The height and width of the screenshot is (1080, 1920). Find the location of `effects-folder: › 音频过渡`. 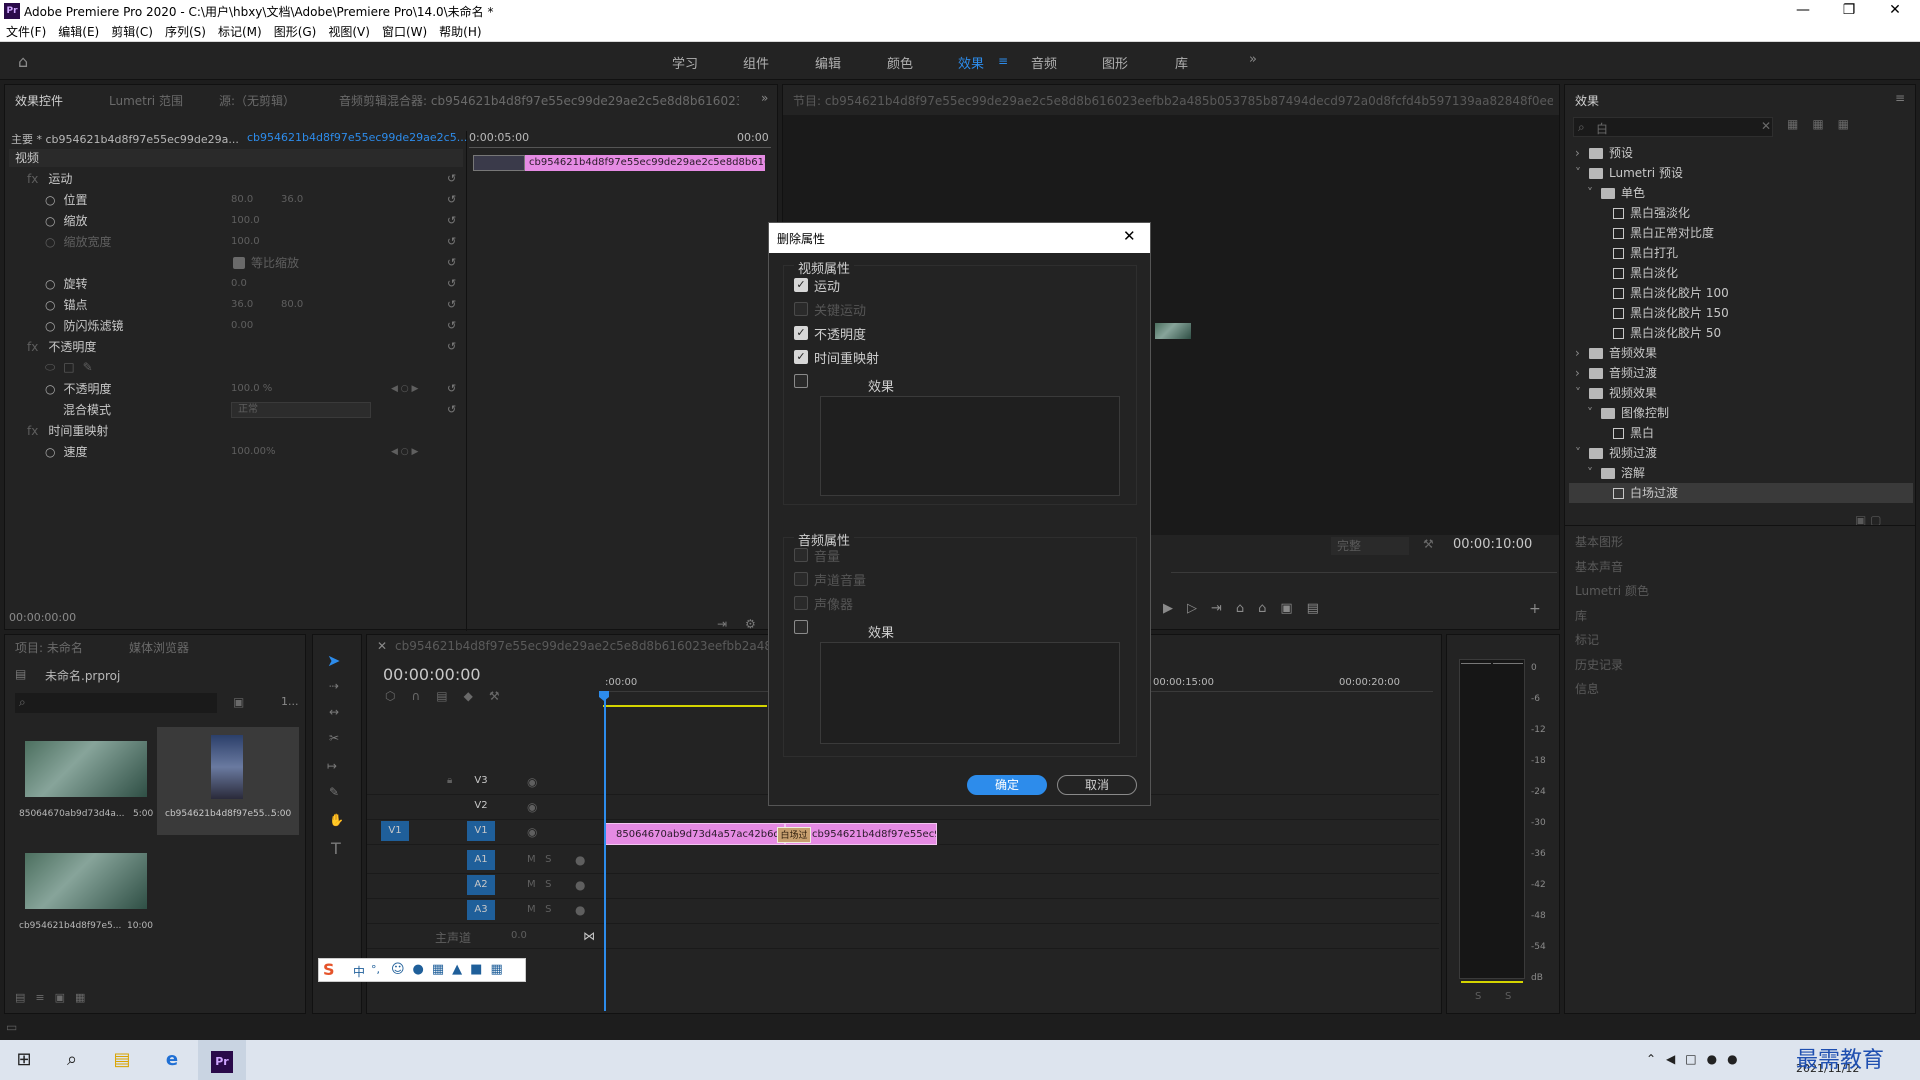

effects-folder: › 音频过渡 is located at coordinates (1741, 373).